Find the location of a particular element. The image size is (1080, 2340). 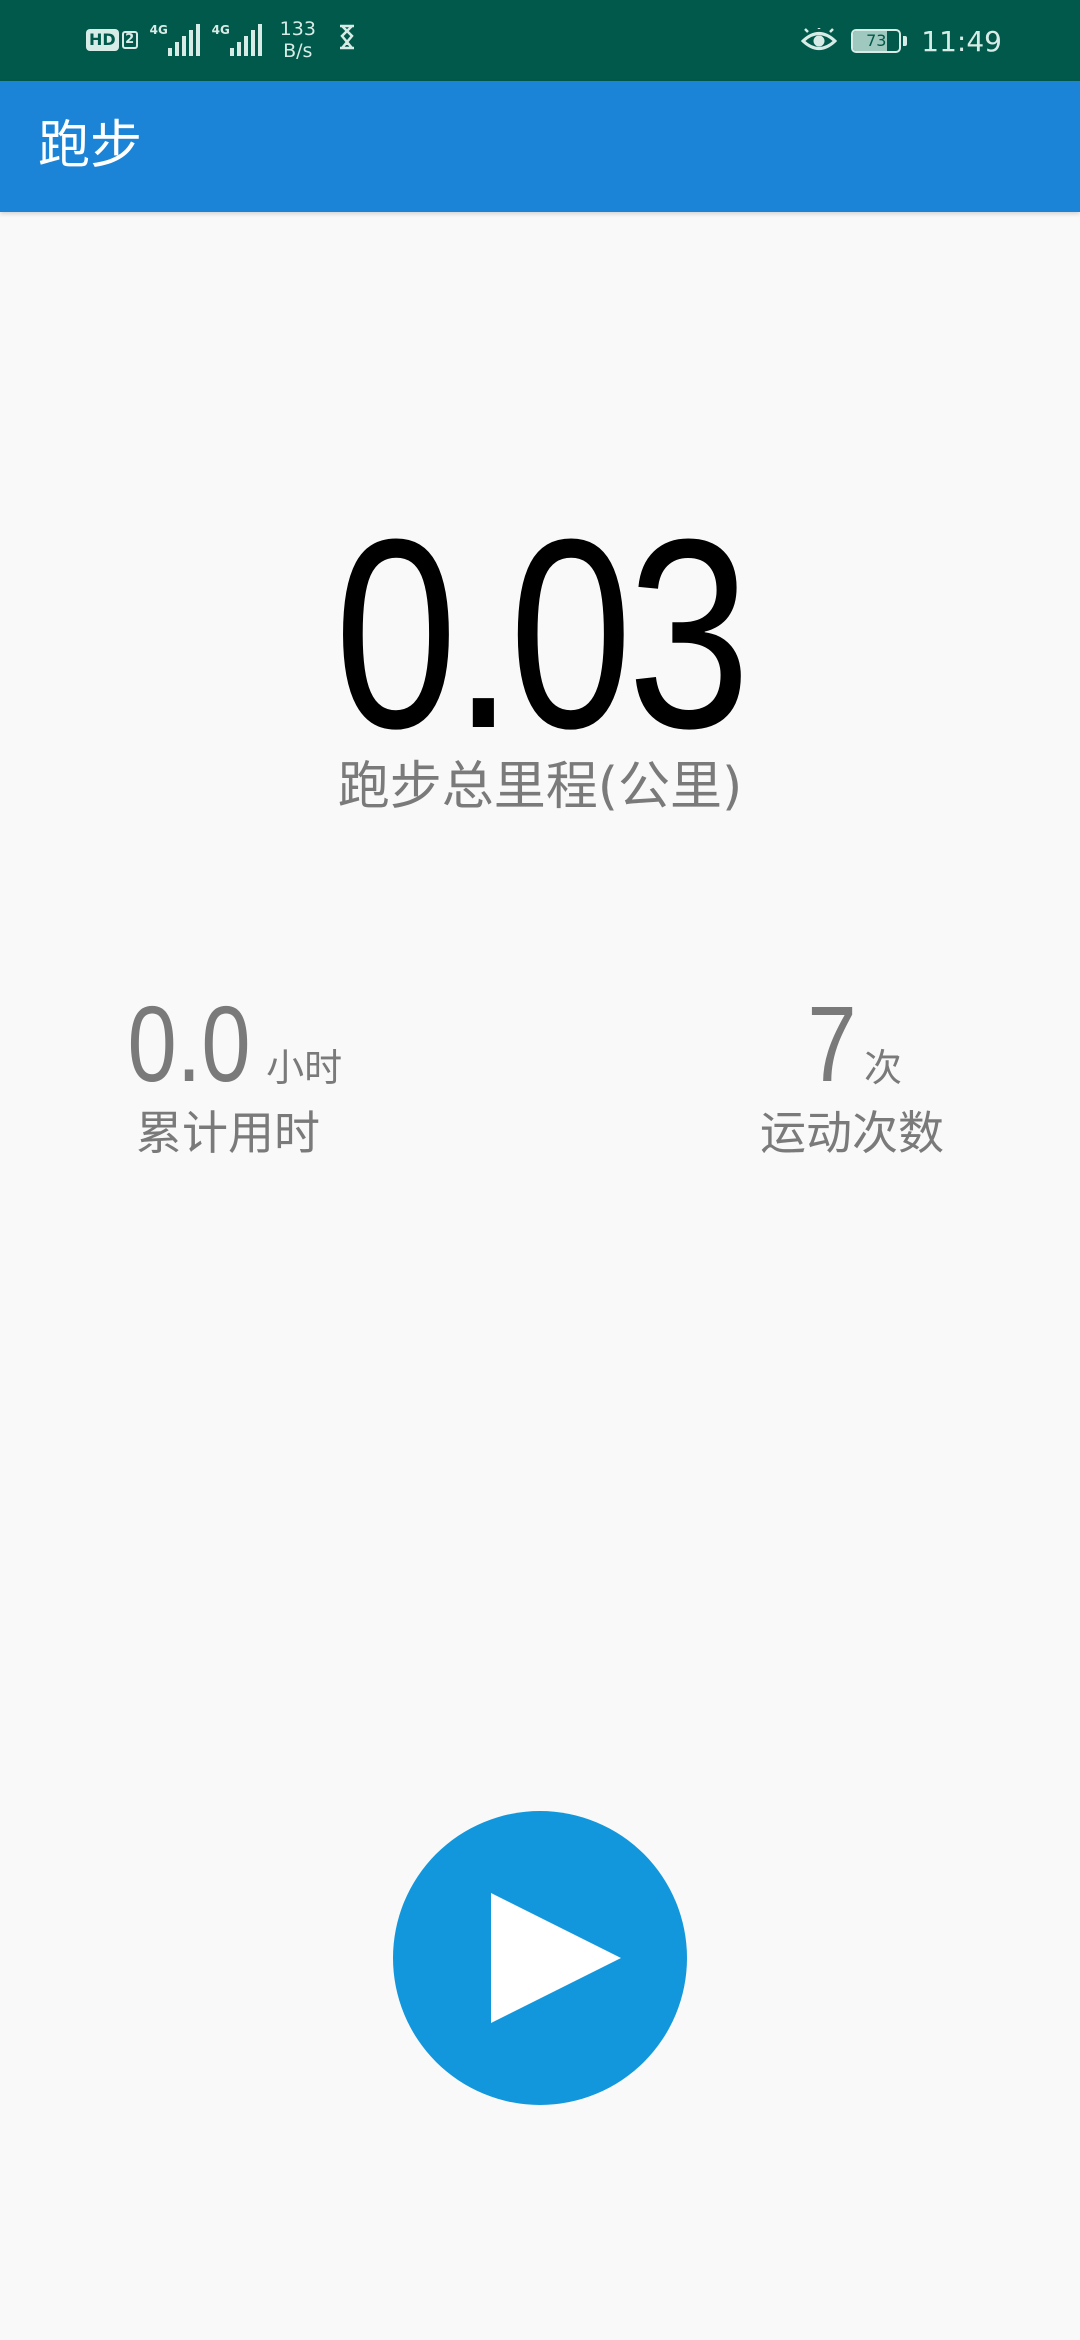

total-distance-label: 跑步总里程(公里) is located at coordinates (540, 787).